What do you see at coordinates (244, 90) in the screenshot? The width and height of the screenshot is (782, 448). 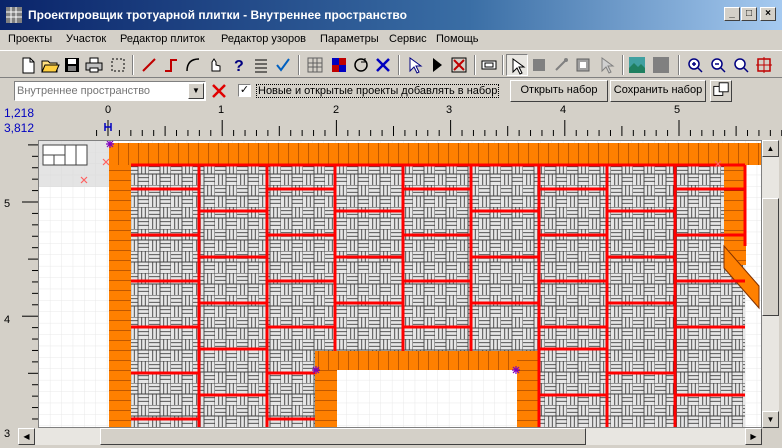 I see `add-to-set-checkbox: ✓` at bounding box center [244, 90].